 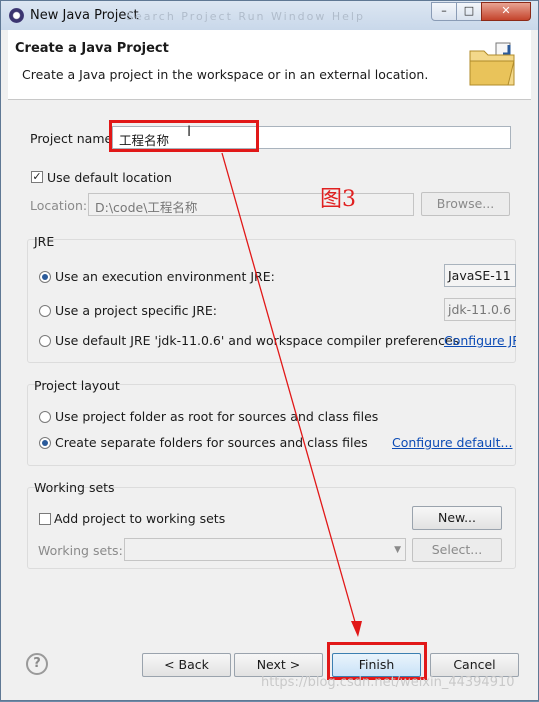 What do you see at coordinates (388, 682) in the screenshot?
I see `watermark-text: https://blog.csdn.net/weixin_44394910` at bounding box center [388, 682].